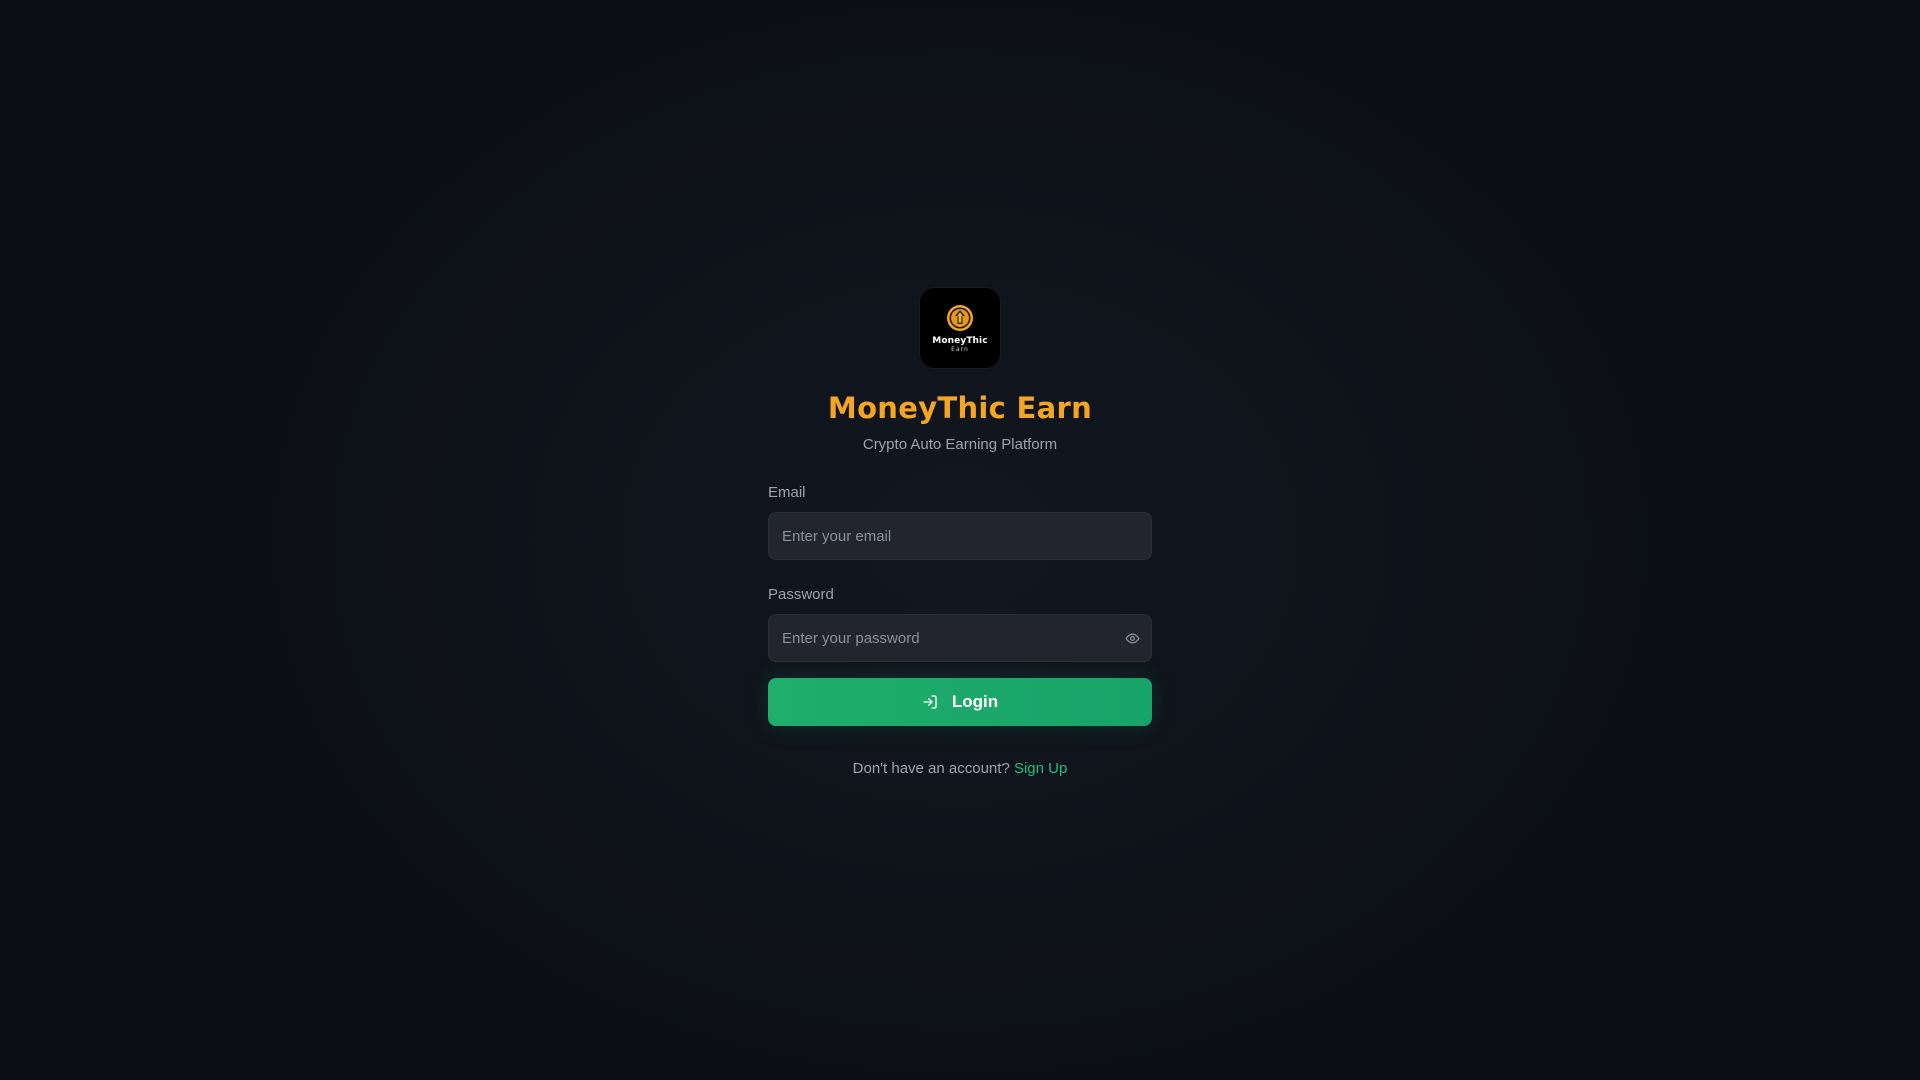 This screenshot has height=1080, width=1920. I want to click on password-label: Password, so click(801, 594).